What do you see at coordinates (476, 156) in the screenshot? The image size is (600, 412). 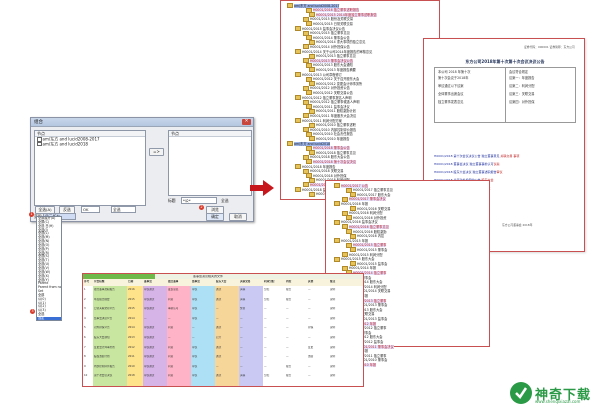 I see `announcement-link: H0001/2018 第十次会议决议公告 独立董事意见 关联交易 事项` at bounding box center [476, 156].